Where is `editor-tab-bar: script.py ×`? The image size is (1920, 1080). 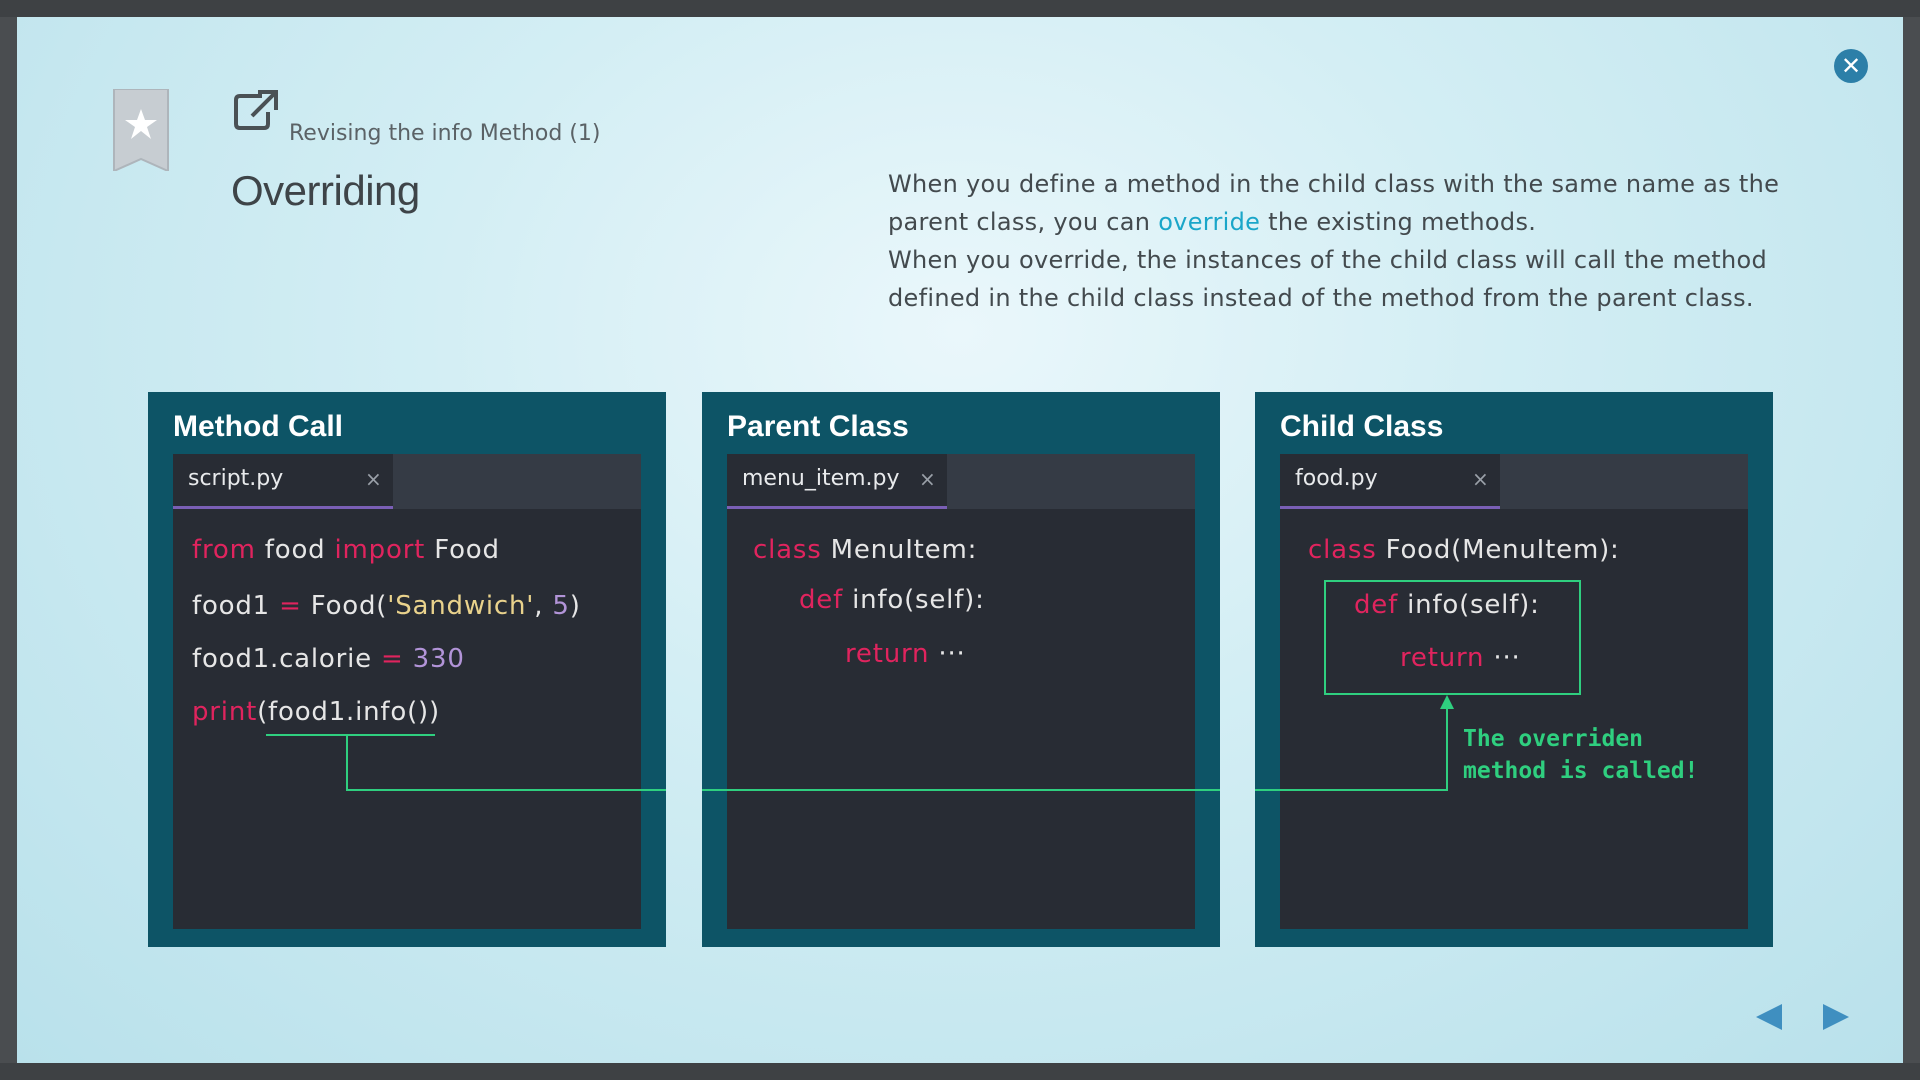
editor-tab-bar: script.py × is located at coordinates (407, 481).